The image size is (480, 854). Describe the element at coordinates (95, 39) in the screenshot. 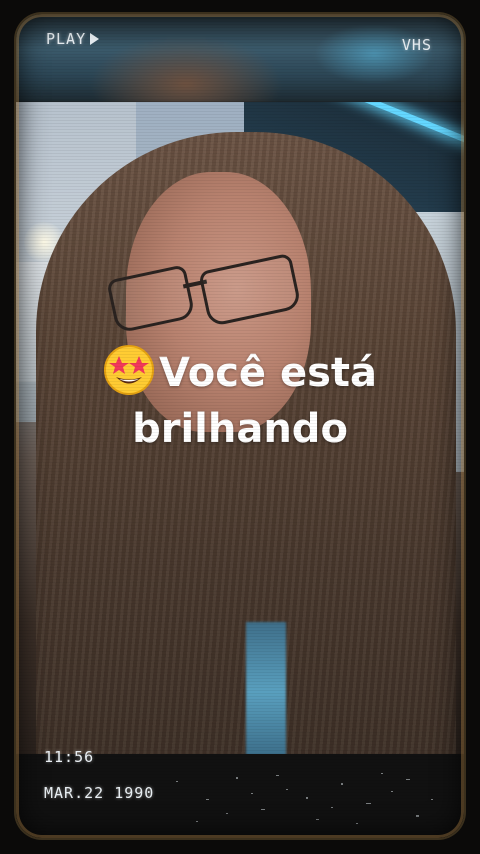

I see `play-icon` at that location.